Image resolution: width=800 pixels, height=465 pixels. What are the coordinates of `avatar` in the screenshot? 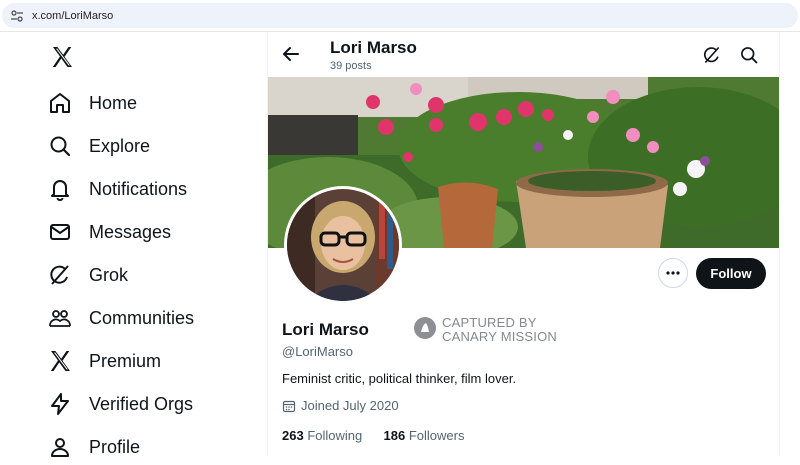 It's located at (343, 245).